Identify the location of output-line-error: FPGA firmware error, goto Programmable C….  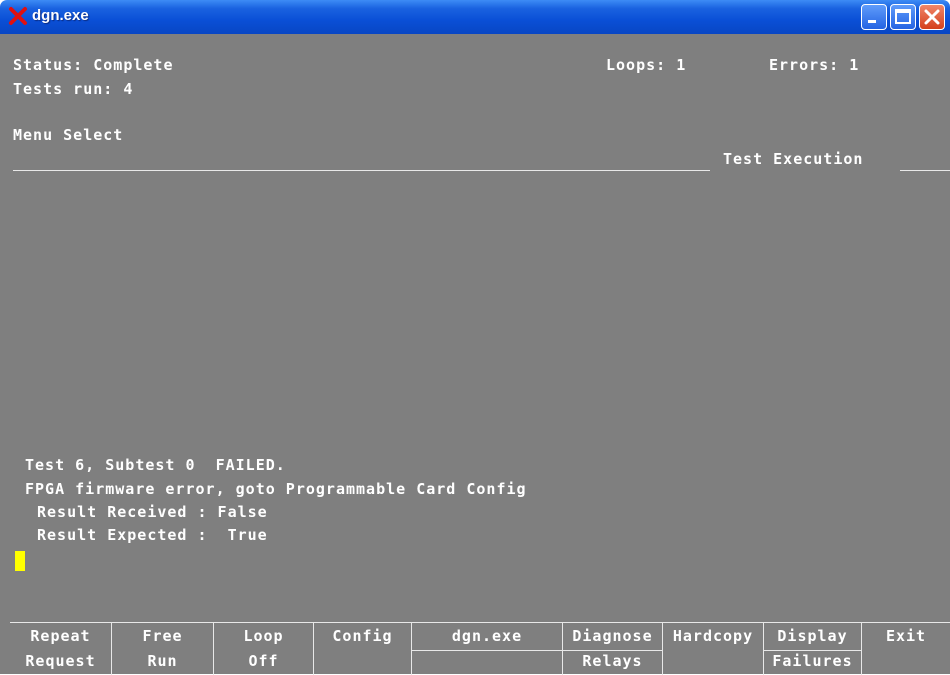
(276, 489).